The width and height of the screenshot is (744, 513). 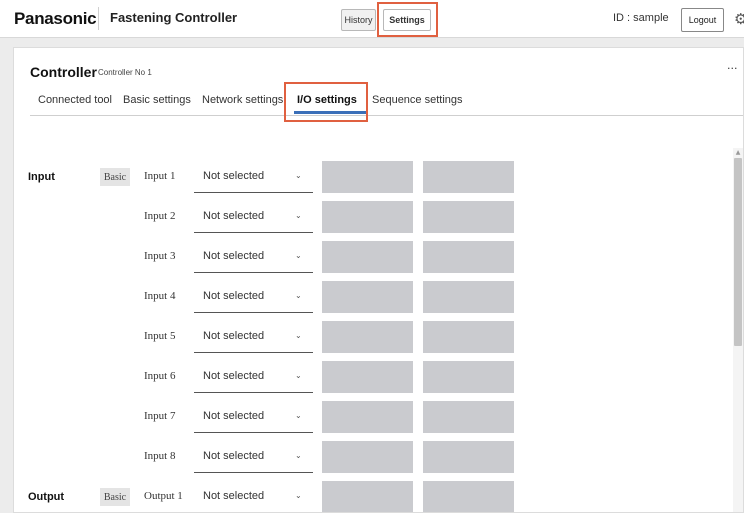 What do you see at coordinates (163, 496) in the screenshot?
I see `io-row-label: Output 1` at bounding box center [163, 496].